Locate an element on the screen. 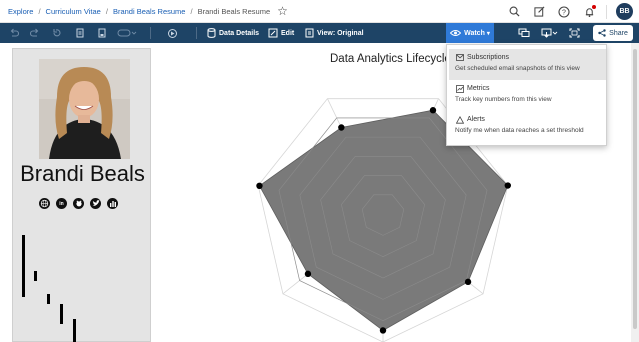 The width and height of the screenshot is (639, 342). view-original-button: View: Original is located at coordinates (334, 33).